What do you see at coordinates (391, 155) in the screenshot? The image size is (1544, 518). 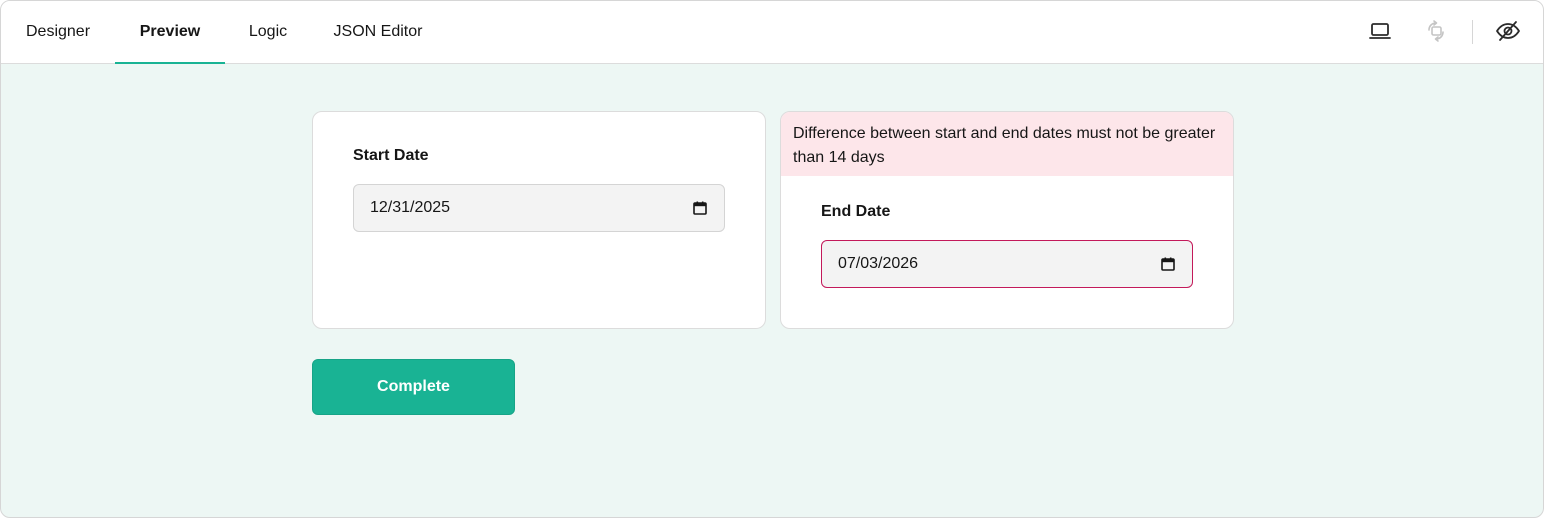 I see `question-title: Start Date` at bounding box center [391, 155].